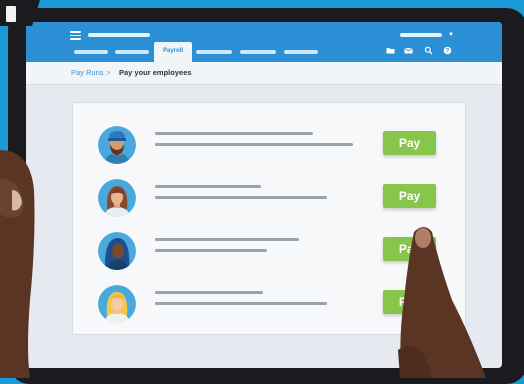 This screenshot has width=524, height=384. What do you see at coordinates (20, 13) in the screenshot?
I see `device-corner-bezel` at bounding box center [20, 13].